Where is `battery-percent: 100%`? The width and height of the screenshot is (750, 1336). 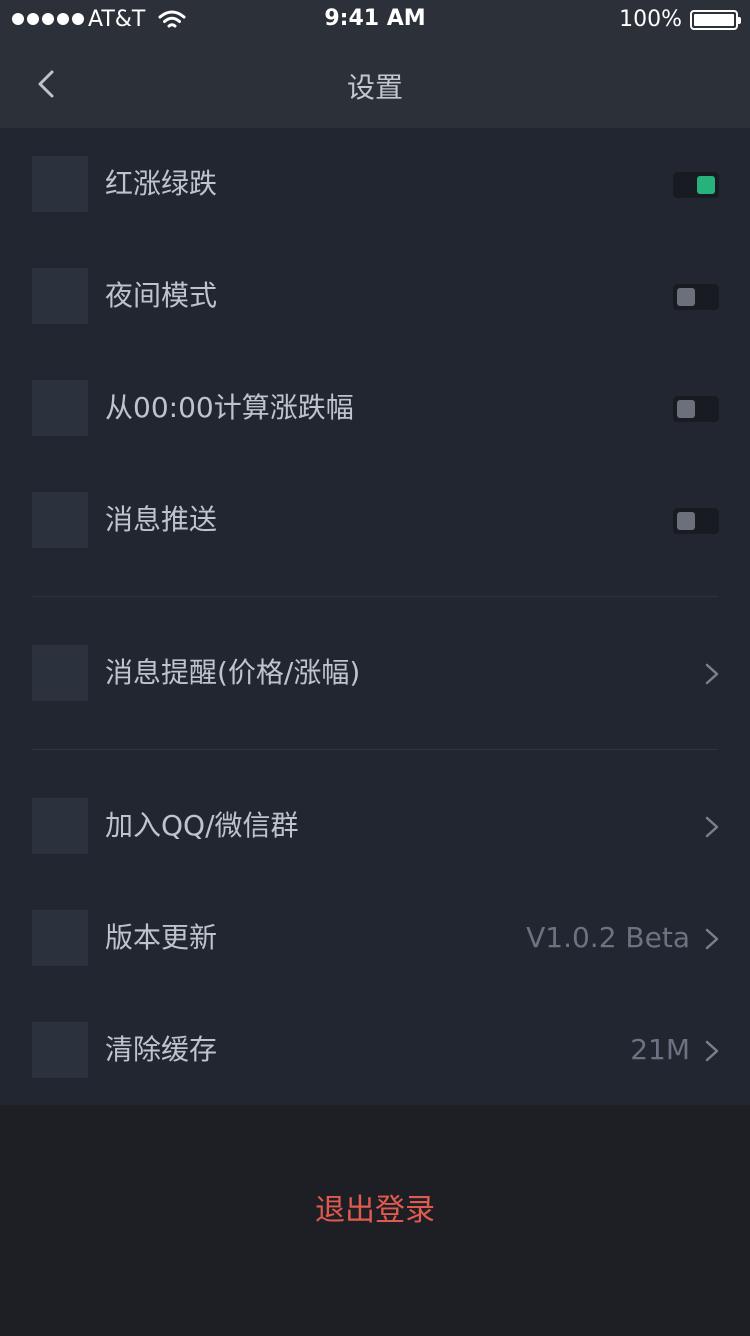 battery-percent: 100% is located at coordinates (650, 19).